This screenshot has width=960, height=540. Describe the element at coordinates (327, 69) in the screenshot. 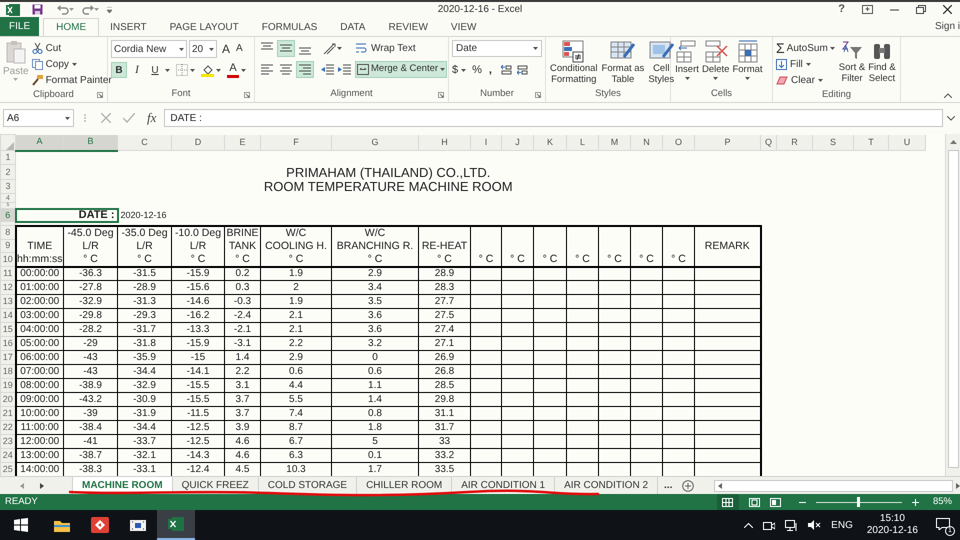

I see `decrease-indent-icon` at that location.